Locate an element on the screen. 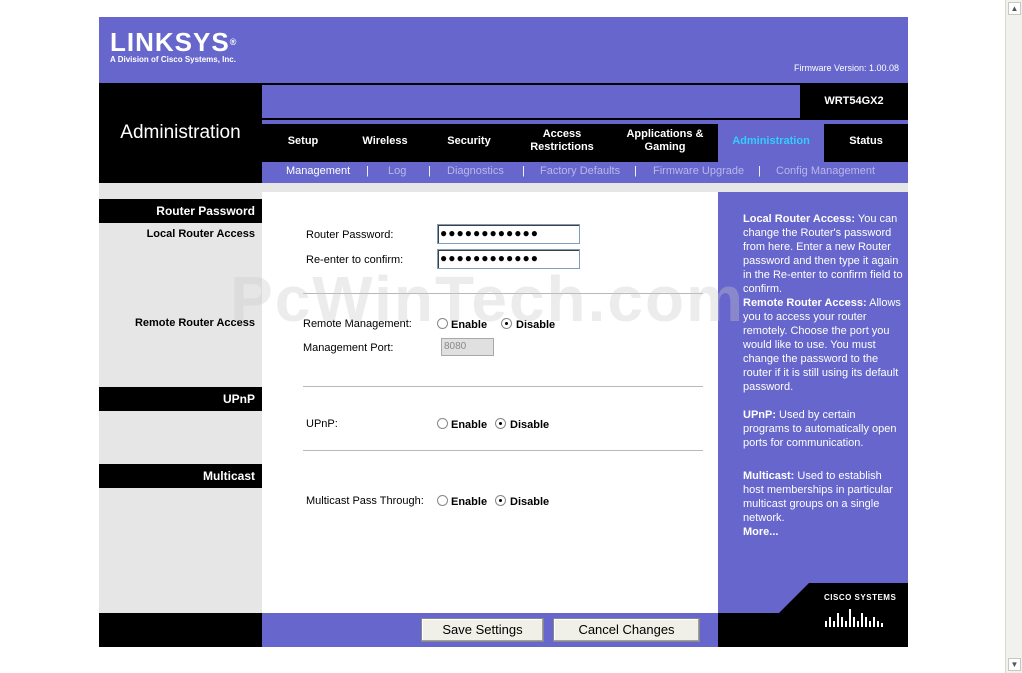 The height and width of the screenshot is (673, 1022). corner-triangle is located at coordinates (794, 598).